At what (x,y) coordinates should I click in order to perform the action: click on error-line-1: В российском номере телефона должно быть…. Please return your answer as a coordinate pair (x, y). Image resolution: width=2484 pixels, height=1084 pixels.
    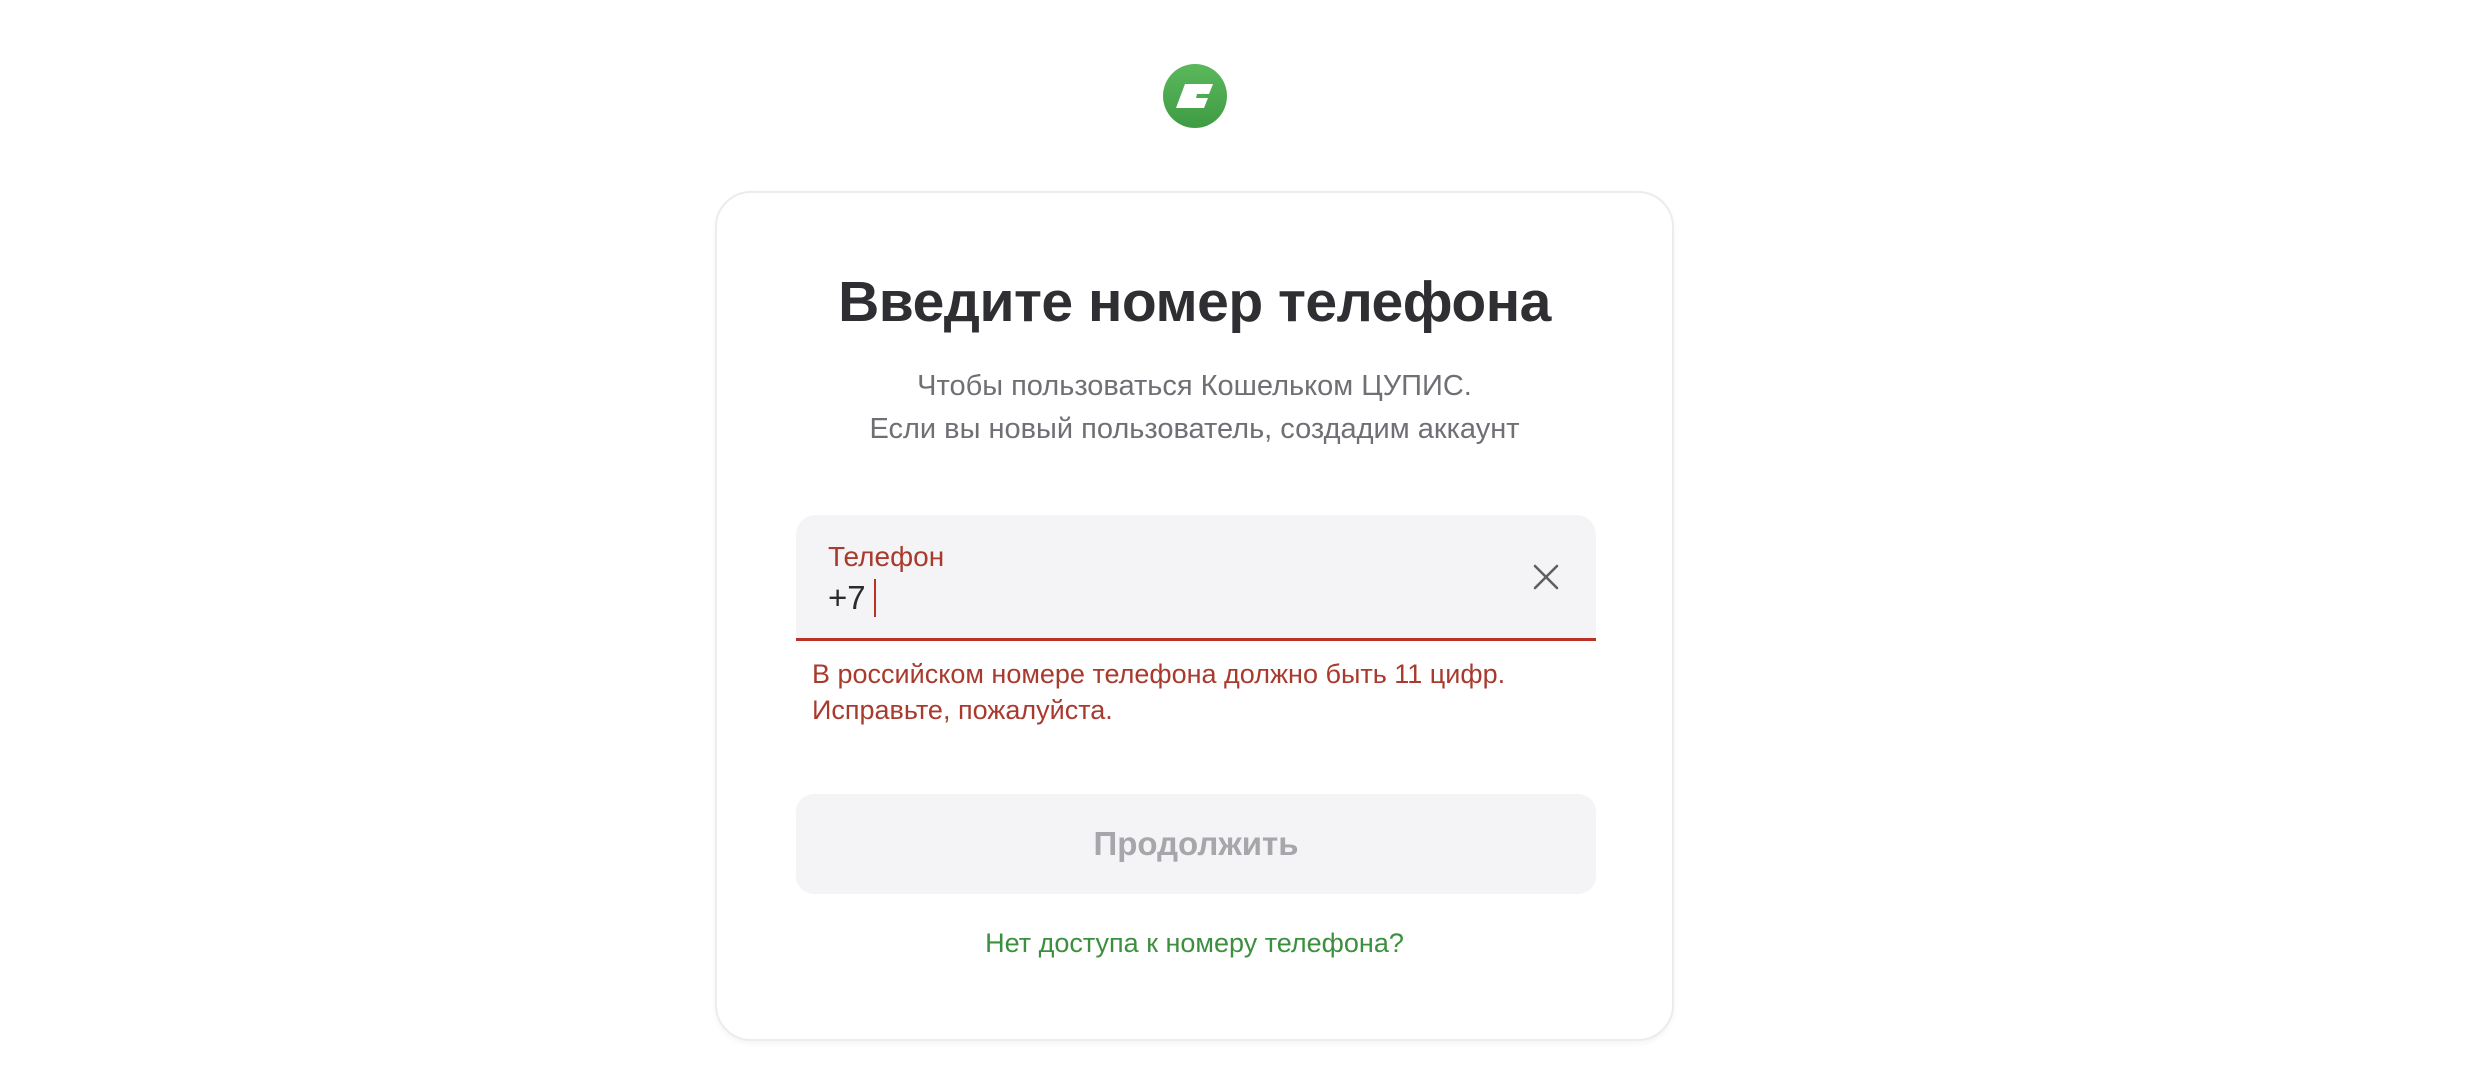
    Looking at the image, I should click on (1159, 674).